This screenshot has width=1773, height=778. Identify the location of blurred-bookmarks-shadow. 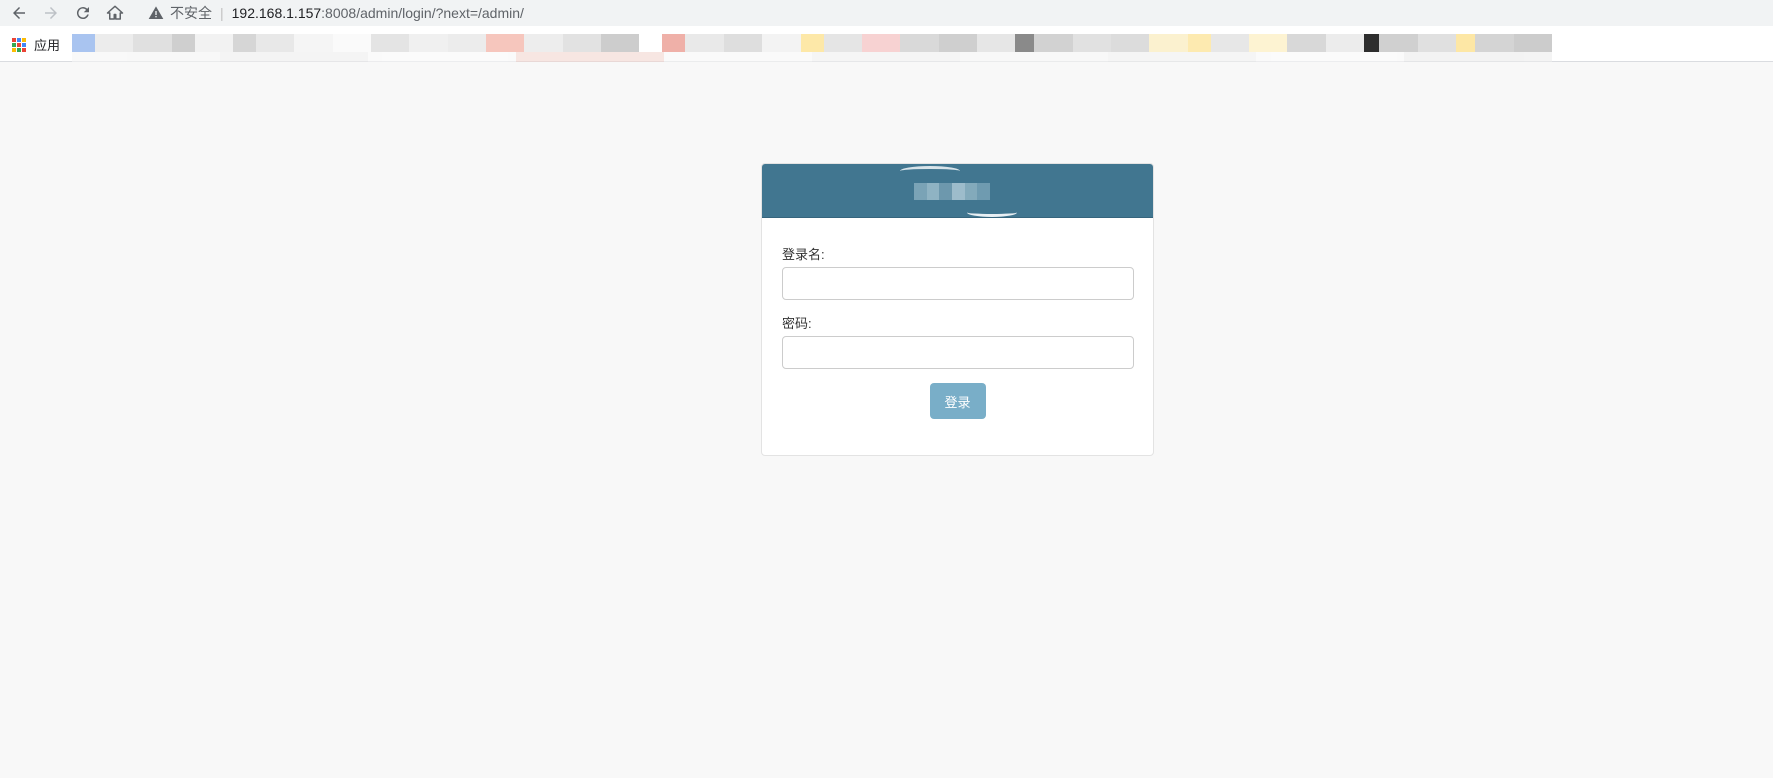
(812, 57).